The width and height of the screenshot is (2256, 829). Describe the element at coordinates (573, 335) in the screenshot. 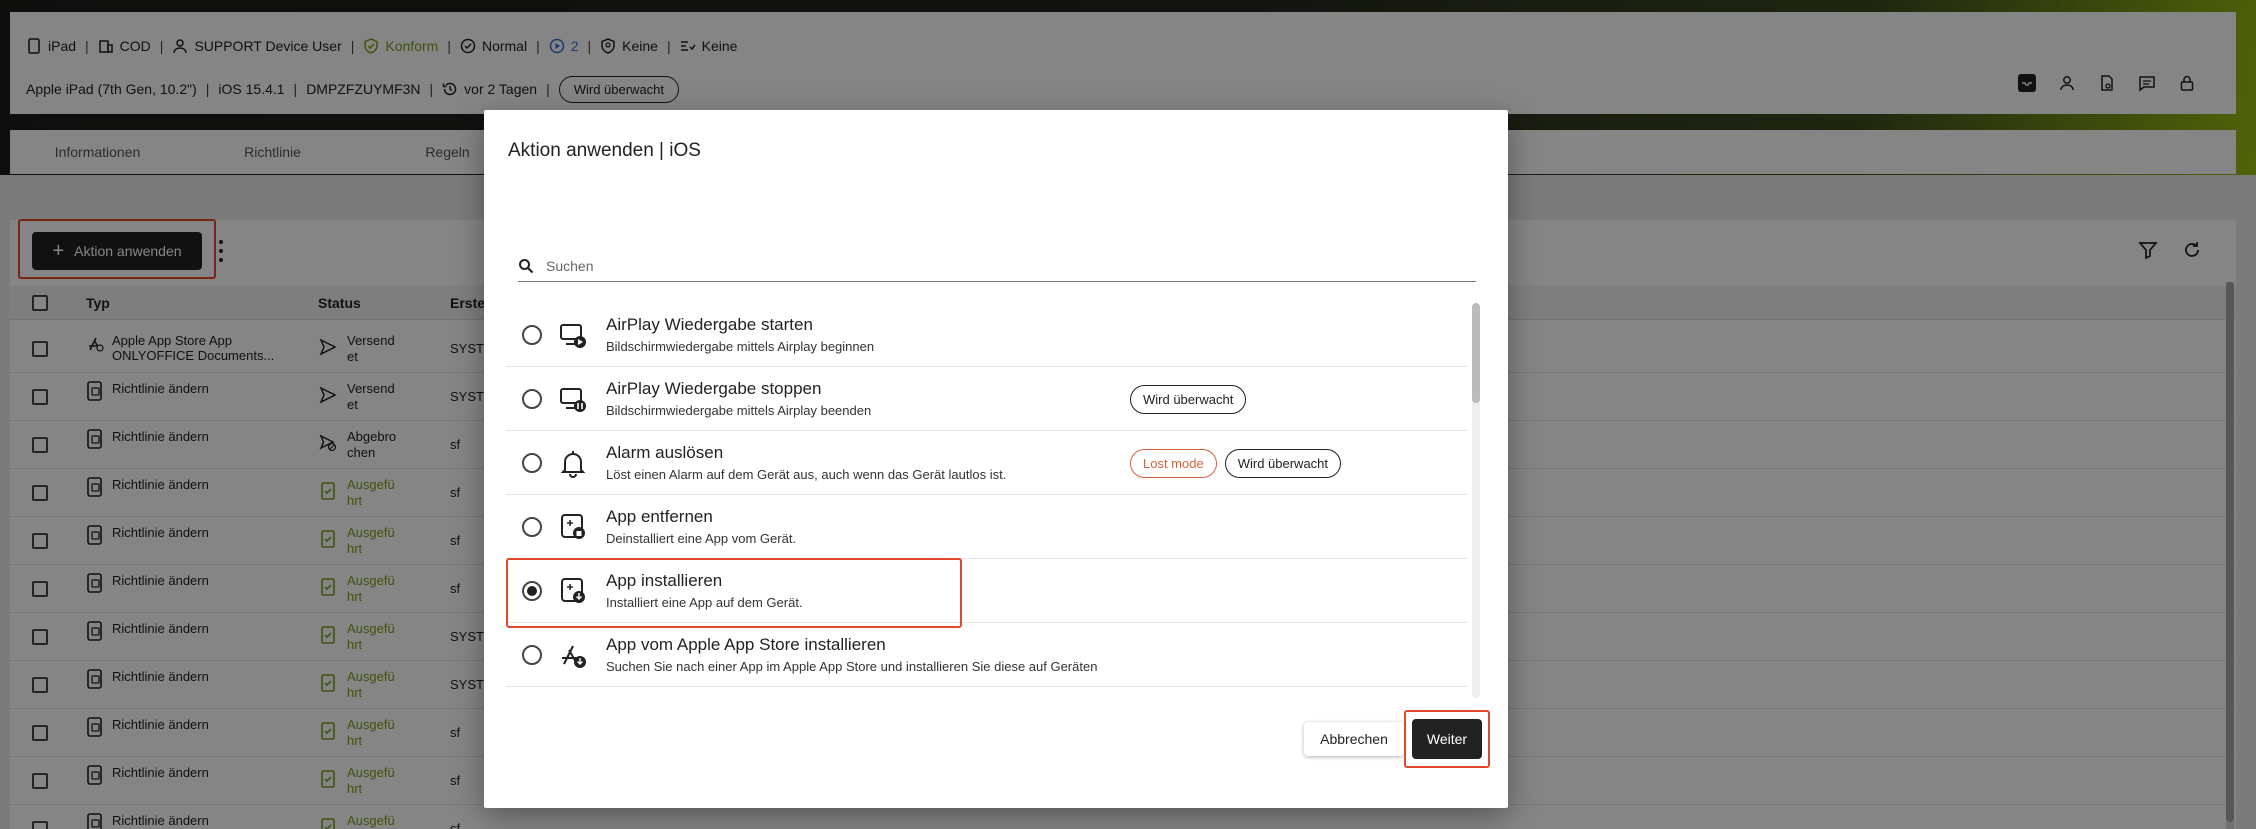

I see `airplay-start-icon` at that location.